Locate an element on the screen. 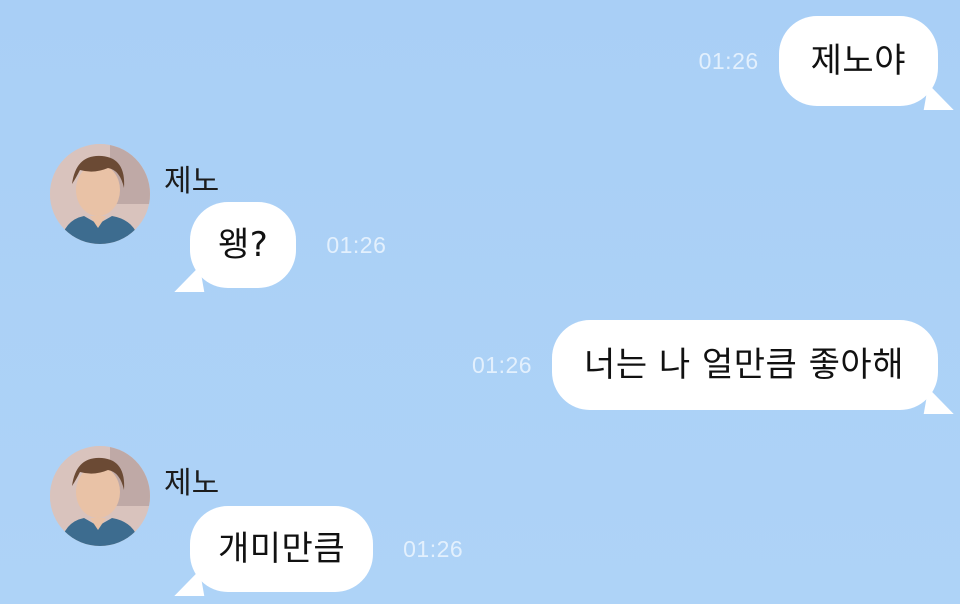  message-group-incoming: 제노 개미만큼 01:26 is located at coordinates (310, 525).